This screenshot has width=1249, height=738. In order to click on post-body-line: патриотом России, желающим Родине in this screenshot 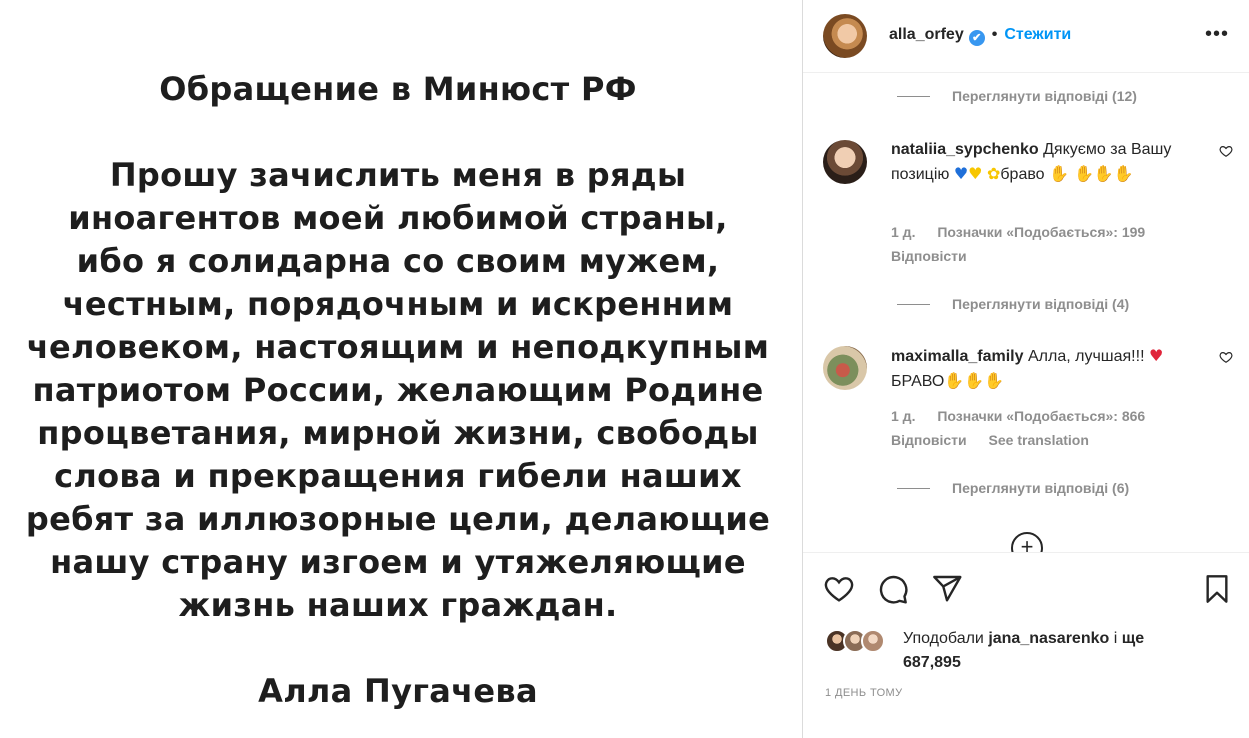, I will do `click(398, 390)`.